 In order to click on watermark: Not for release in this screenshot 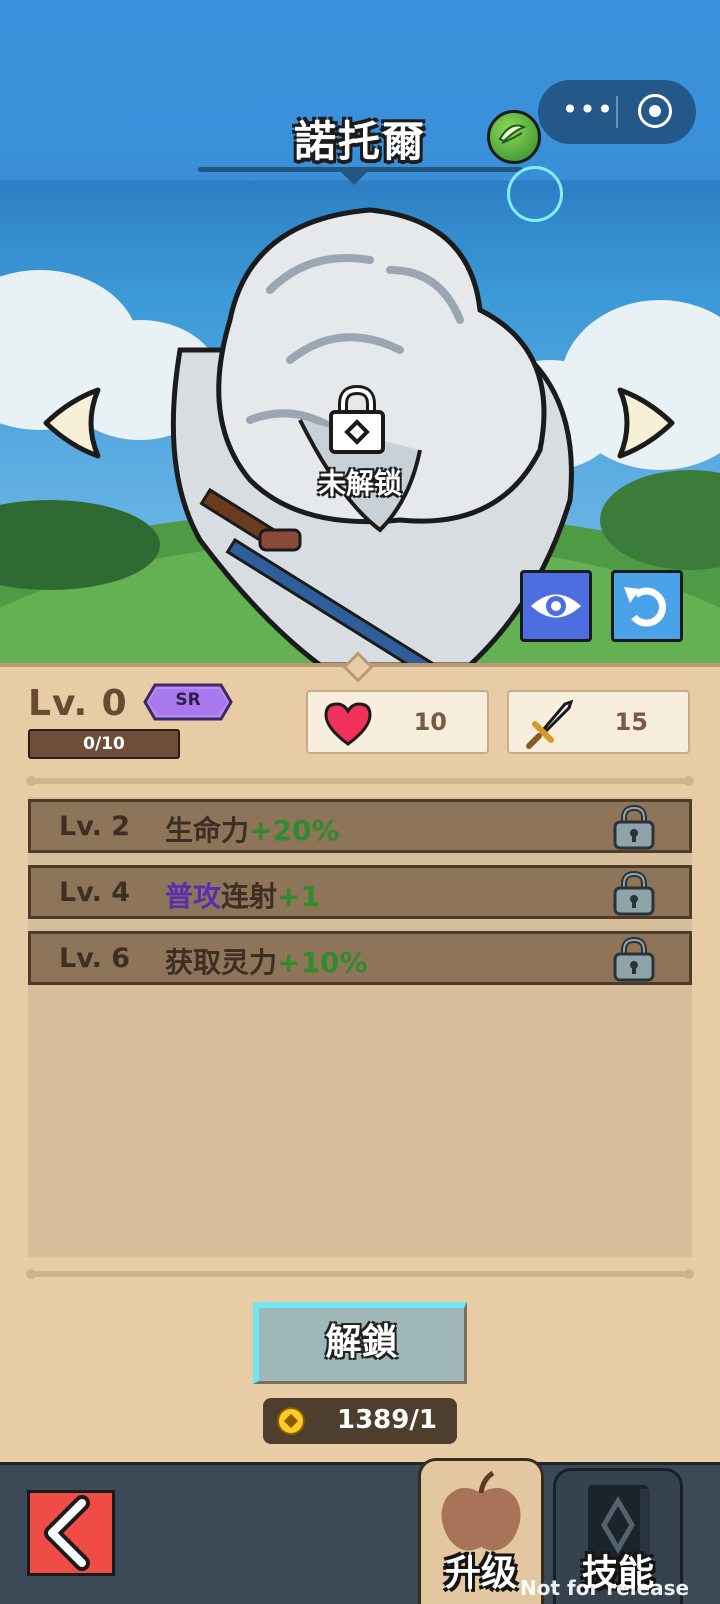, I will do `click(605, 1588)`.